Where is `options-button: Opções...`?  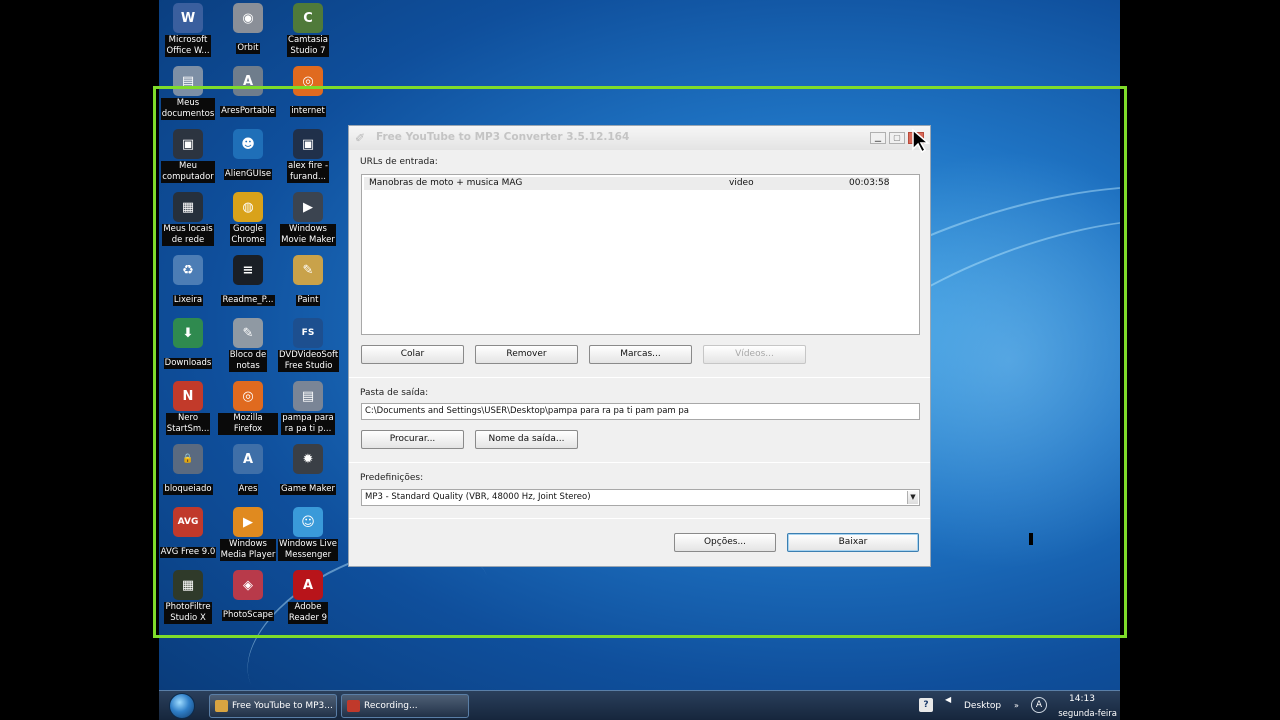
options-button: Opções... is located at coordinates (725, 542).